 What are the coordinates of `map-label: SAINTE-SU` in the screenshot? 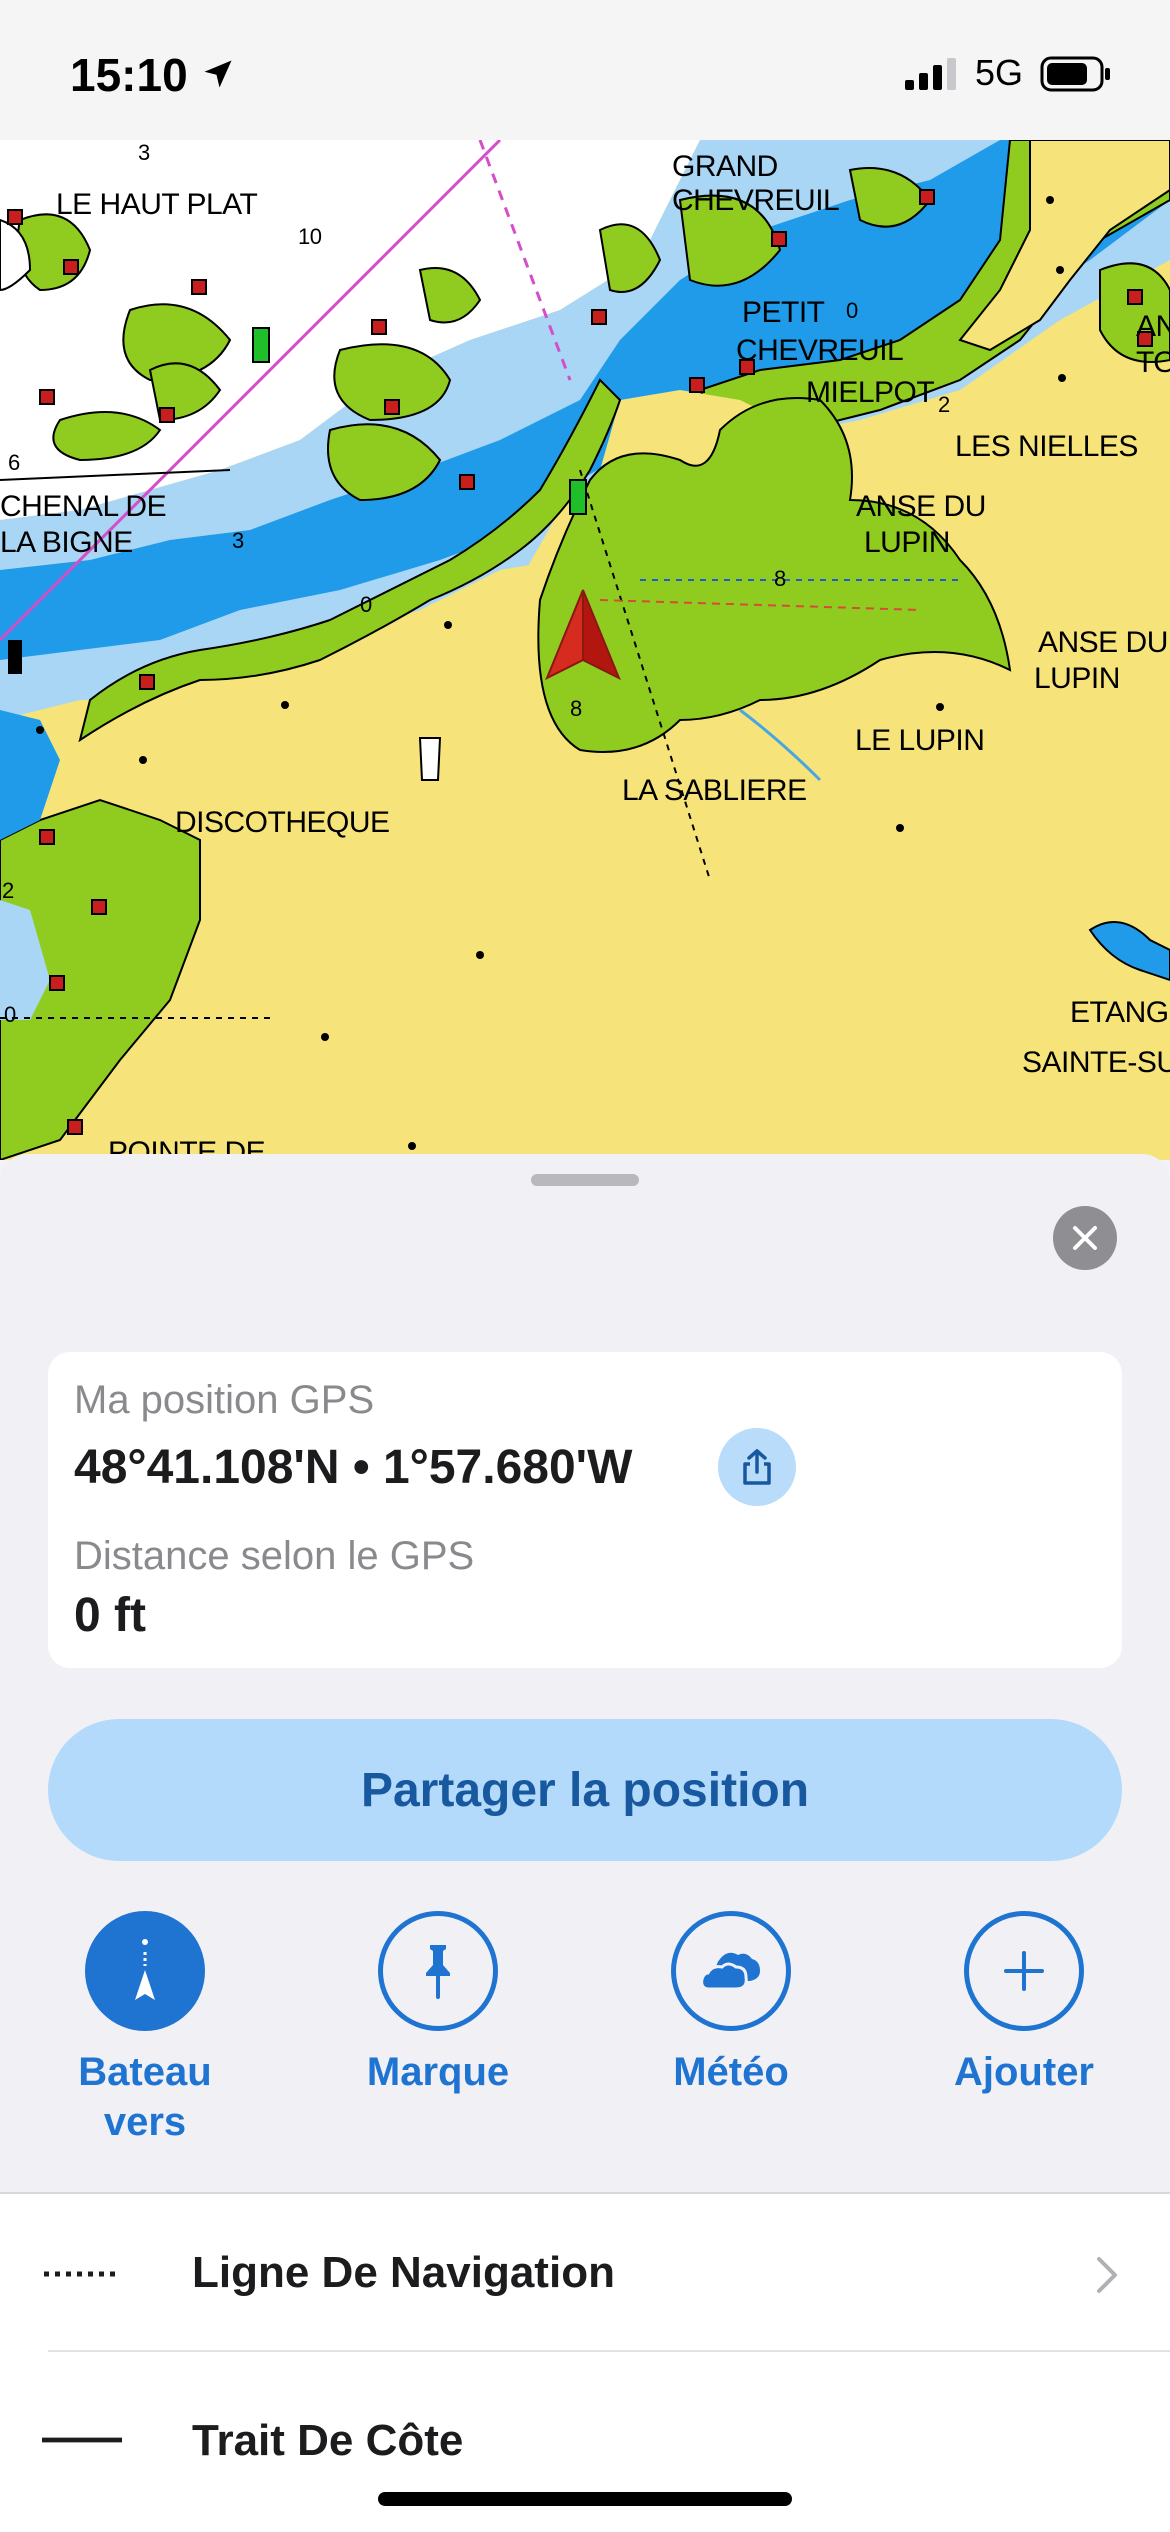 It's located at (1096, 1062).